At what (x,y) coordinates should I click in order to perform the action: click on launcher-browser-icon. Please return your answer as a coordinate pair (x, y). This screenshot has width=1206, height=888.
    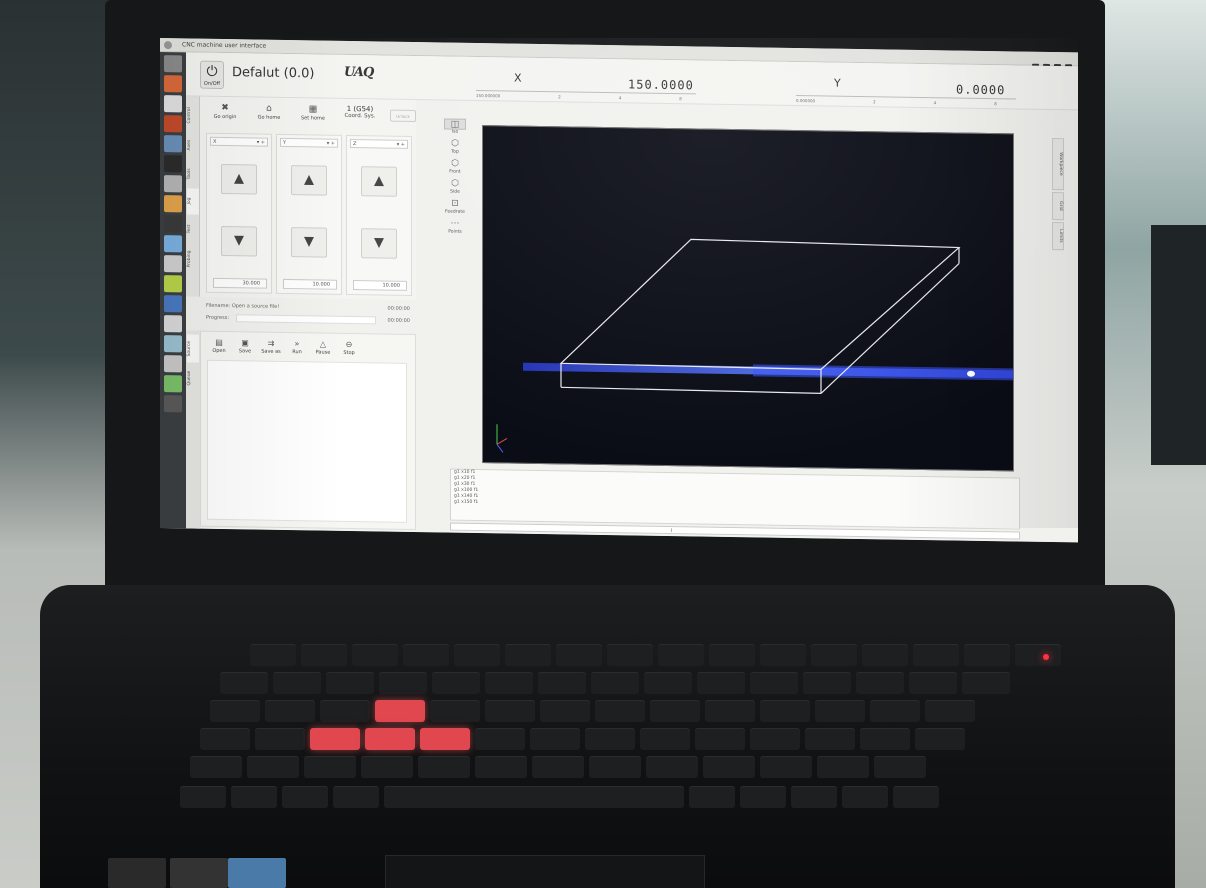
    Looking at the image, I should click on (173, 84).